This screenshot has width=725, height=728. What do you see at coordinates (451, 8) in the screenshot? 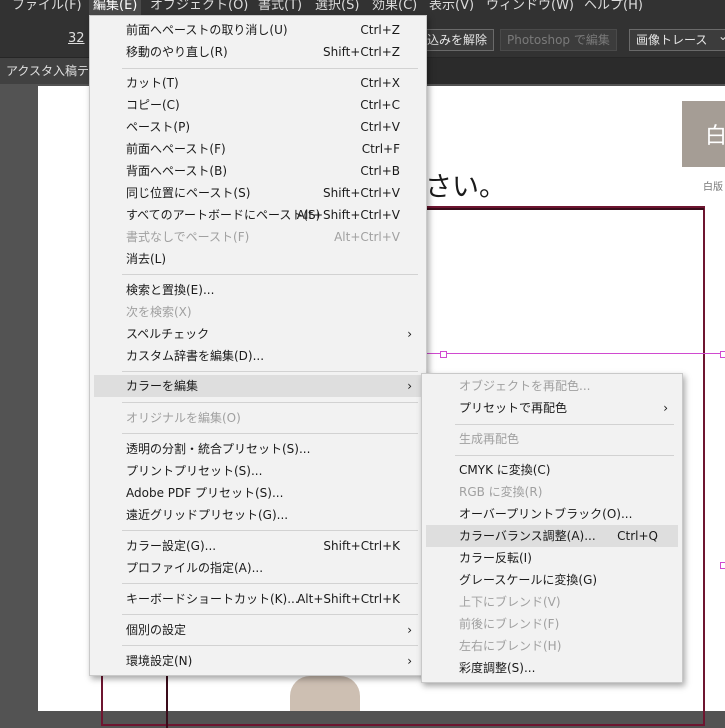
I see `menu-view: 表示(V)` at bounding box center [451, 8].